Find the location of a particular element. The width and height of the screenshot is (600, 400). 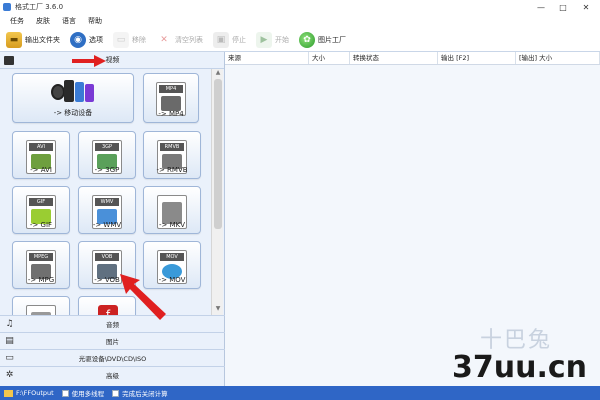

category-disc: ▭ 光驱设备\DVD\CD\ISO is located at coordinates (112, 357).